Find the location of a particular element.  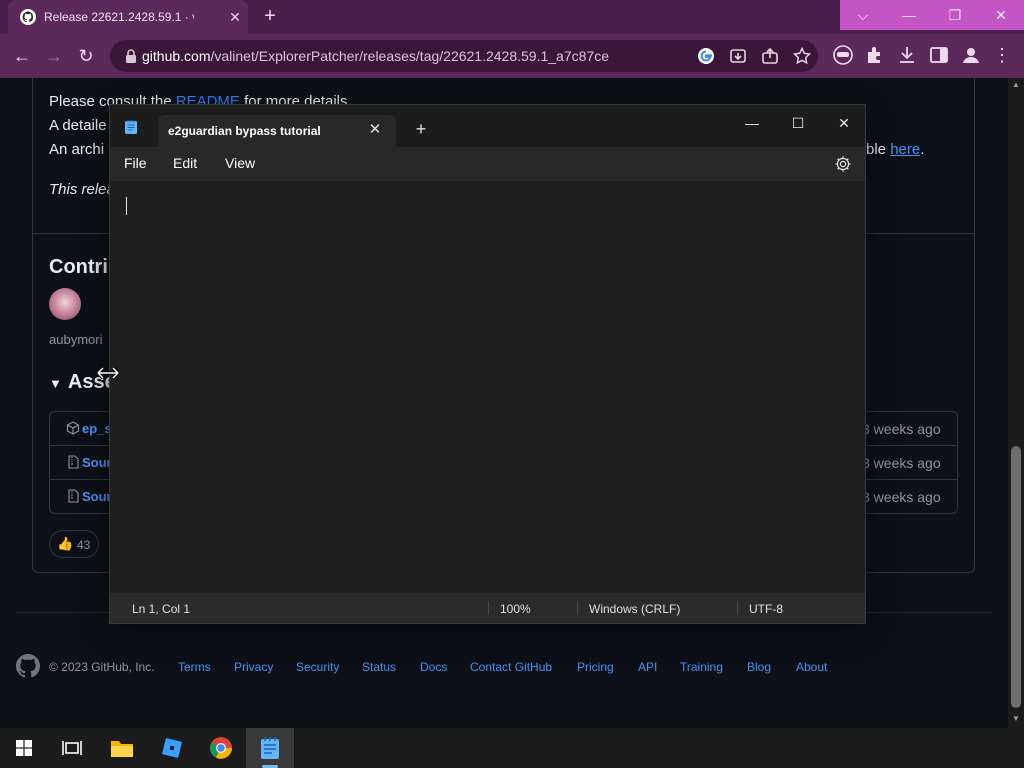

notepad-icon is located at coordinates (270, 748).